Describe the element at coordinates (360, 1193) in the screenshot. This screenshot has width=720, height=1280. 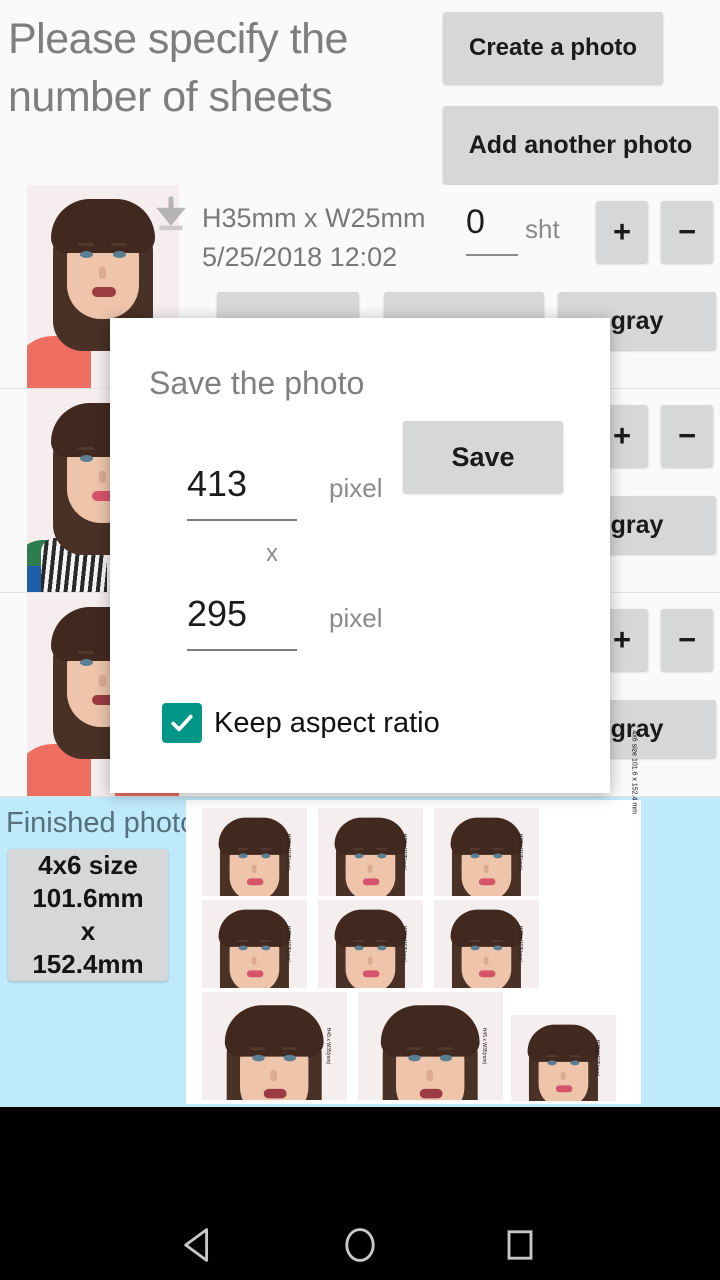
I see `android-navigation-bar` at that location.